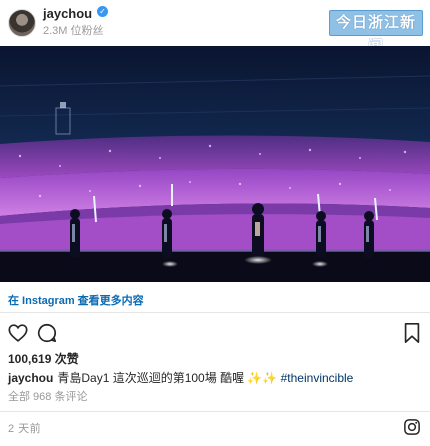 The width and height of the screenshot is (430, 446). Describe the element at coordinates (376, 32) in the screenshot. I see `news-watermark: 今日浙江新闻` at that location.